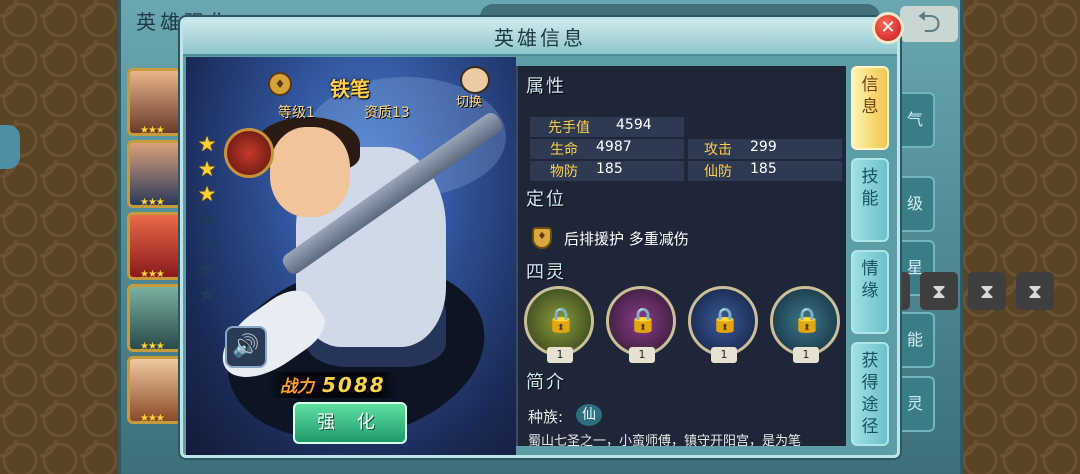 The image size is (1080, 474). I want to click on first-strike-label: 先手值, so click(569, 128).